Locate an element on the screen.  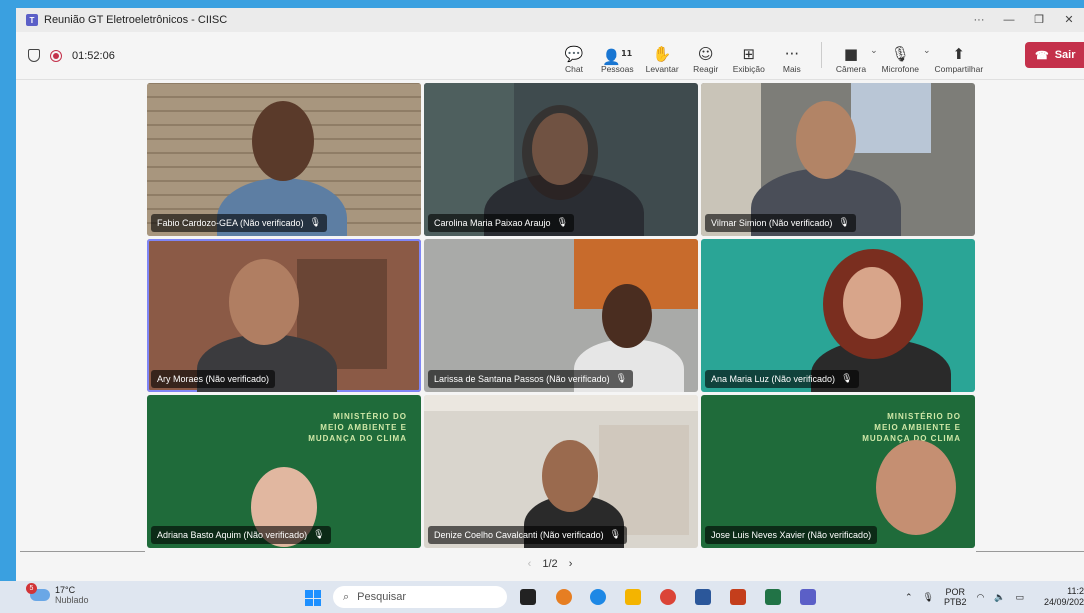
camera-options-chevron-icon: ⌄ is located at coordinates (874, 50).